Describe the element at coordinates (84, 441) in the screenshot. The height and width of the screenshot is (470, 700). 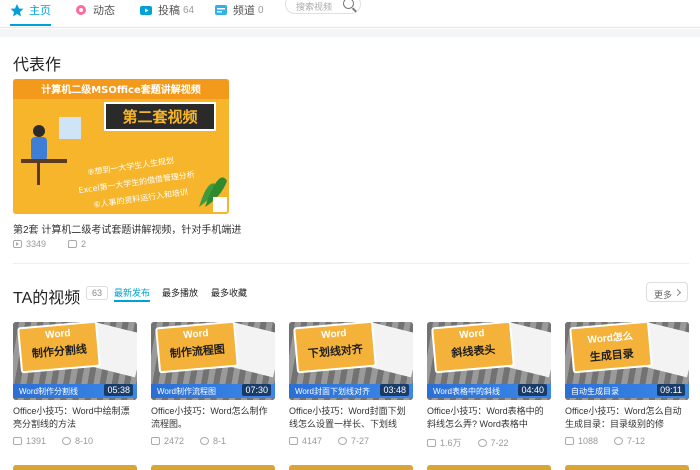
I see `upload-date: 8-10` at that location.